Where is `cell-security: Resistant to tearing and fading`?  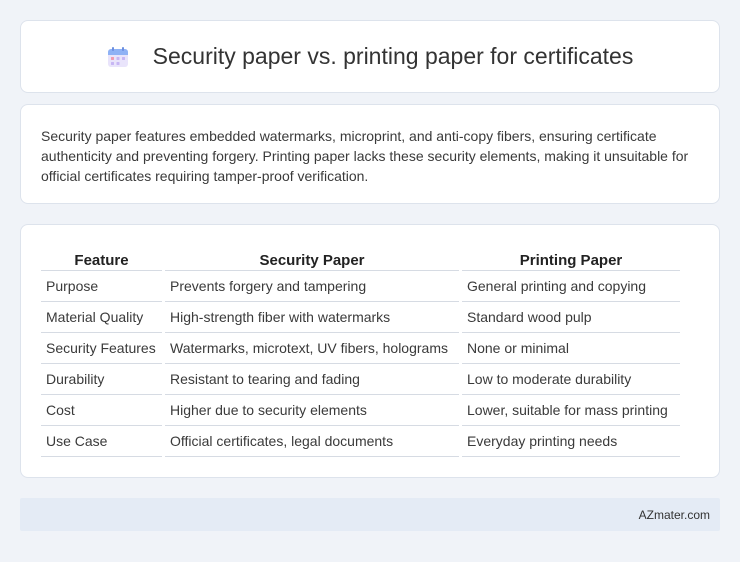
cell-security: Resistant to tearing and fading is located at coordinates (312, 379).